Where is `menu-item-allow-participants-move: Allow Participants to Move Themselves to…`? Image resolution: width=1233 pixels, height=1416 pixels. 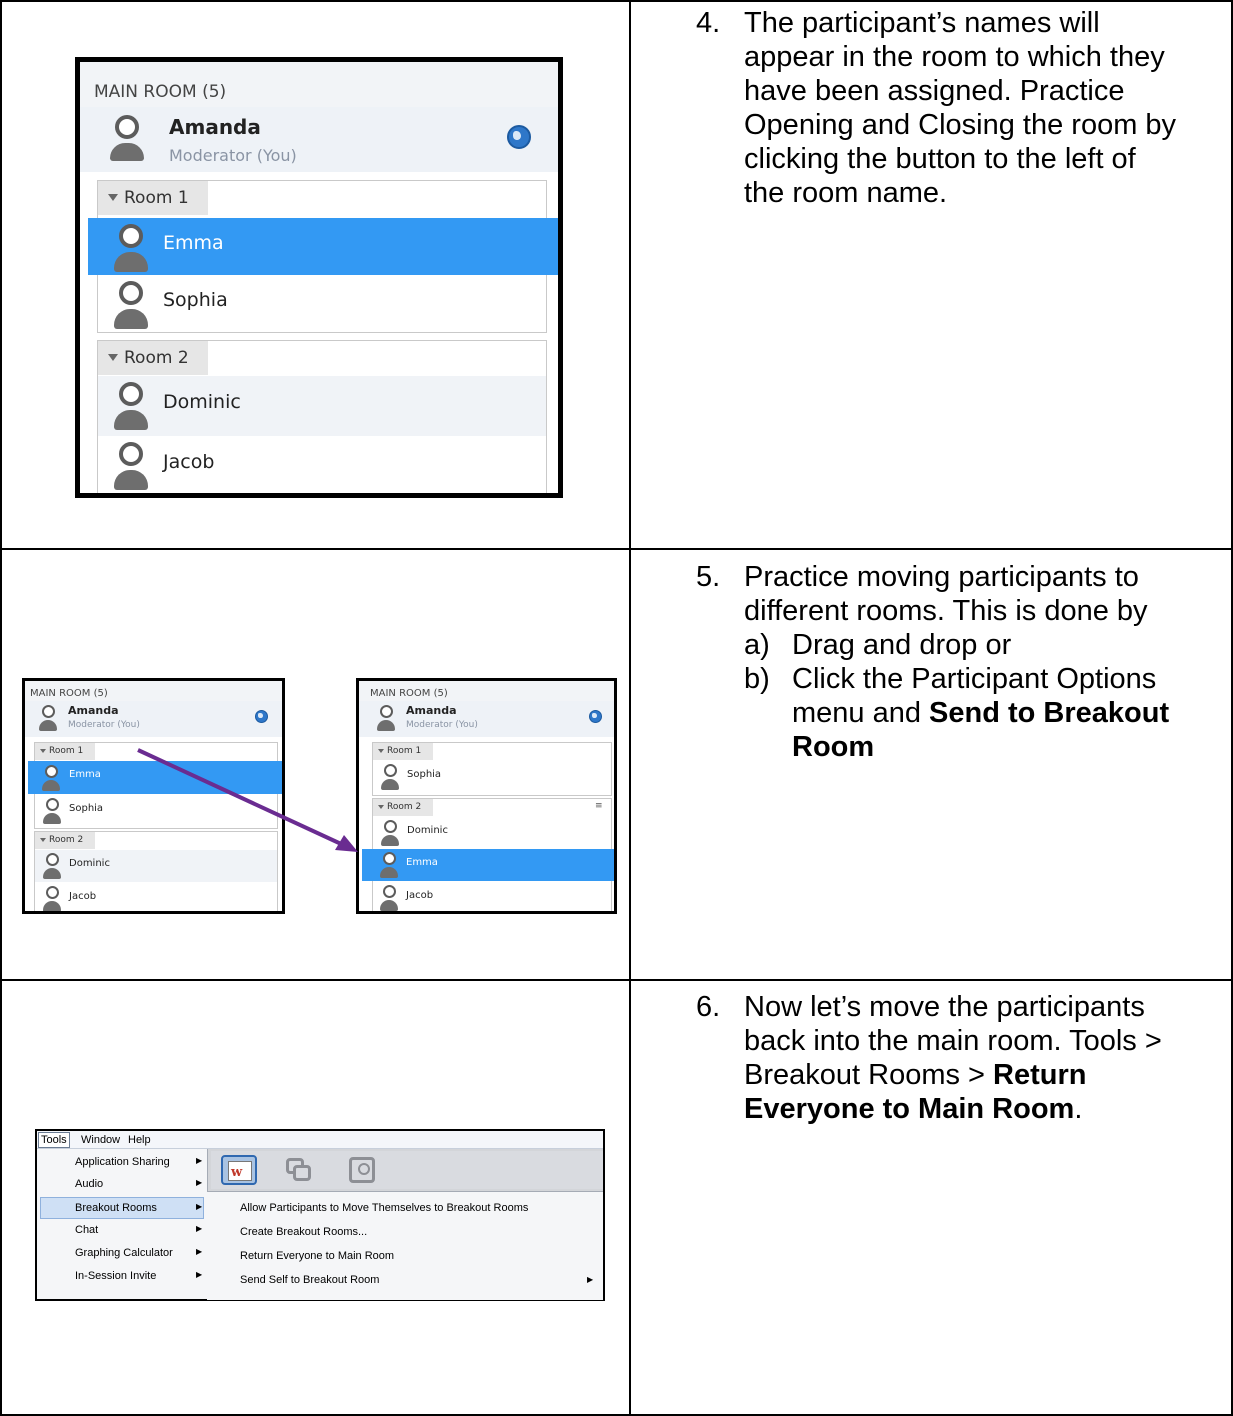
menu-item-allow-participants-move: Allow Participants to Move Themselves to… is located at coordinates (405, 1209).